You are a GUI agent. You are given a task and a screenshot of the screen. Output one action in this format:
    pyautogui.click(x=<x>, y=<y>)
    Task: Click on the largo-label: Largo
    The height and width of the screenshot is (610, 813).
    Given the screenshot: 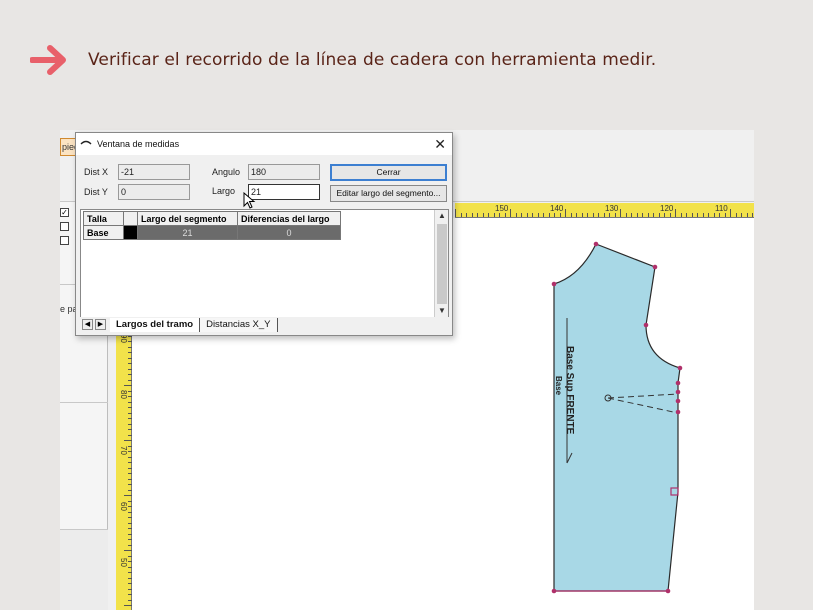 What is the action you would take?
    pyautogui.click(x=224, y=191)
    